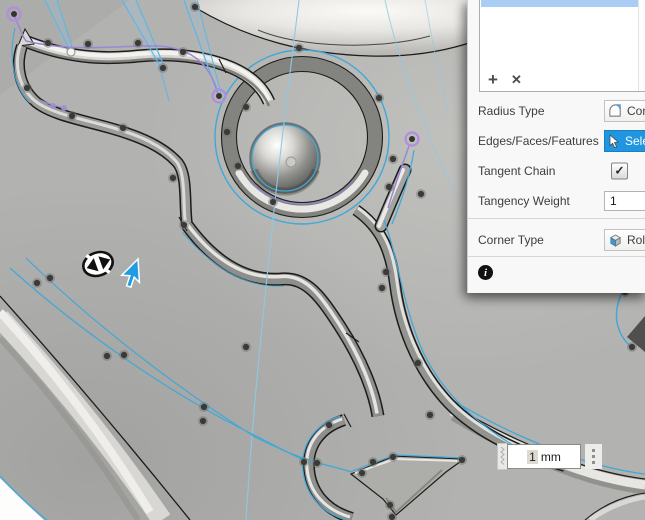 Image resolution: width=645 pixels, height=520 pixels. What do you see at coordinates (493, 79) in the screenshot?
I see `add-selection-button: +` at bounding box center [493, 79].